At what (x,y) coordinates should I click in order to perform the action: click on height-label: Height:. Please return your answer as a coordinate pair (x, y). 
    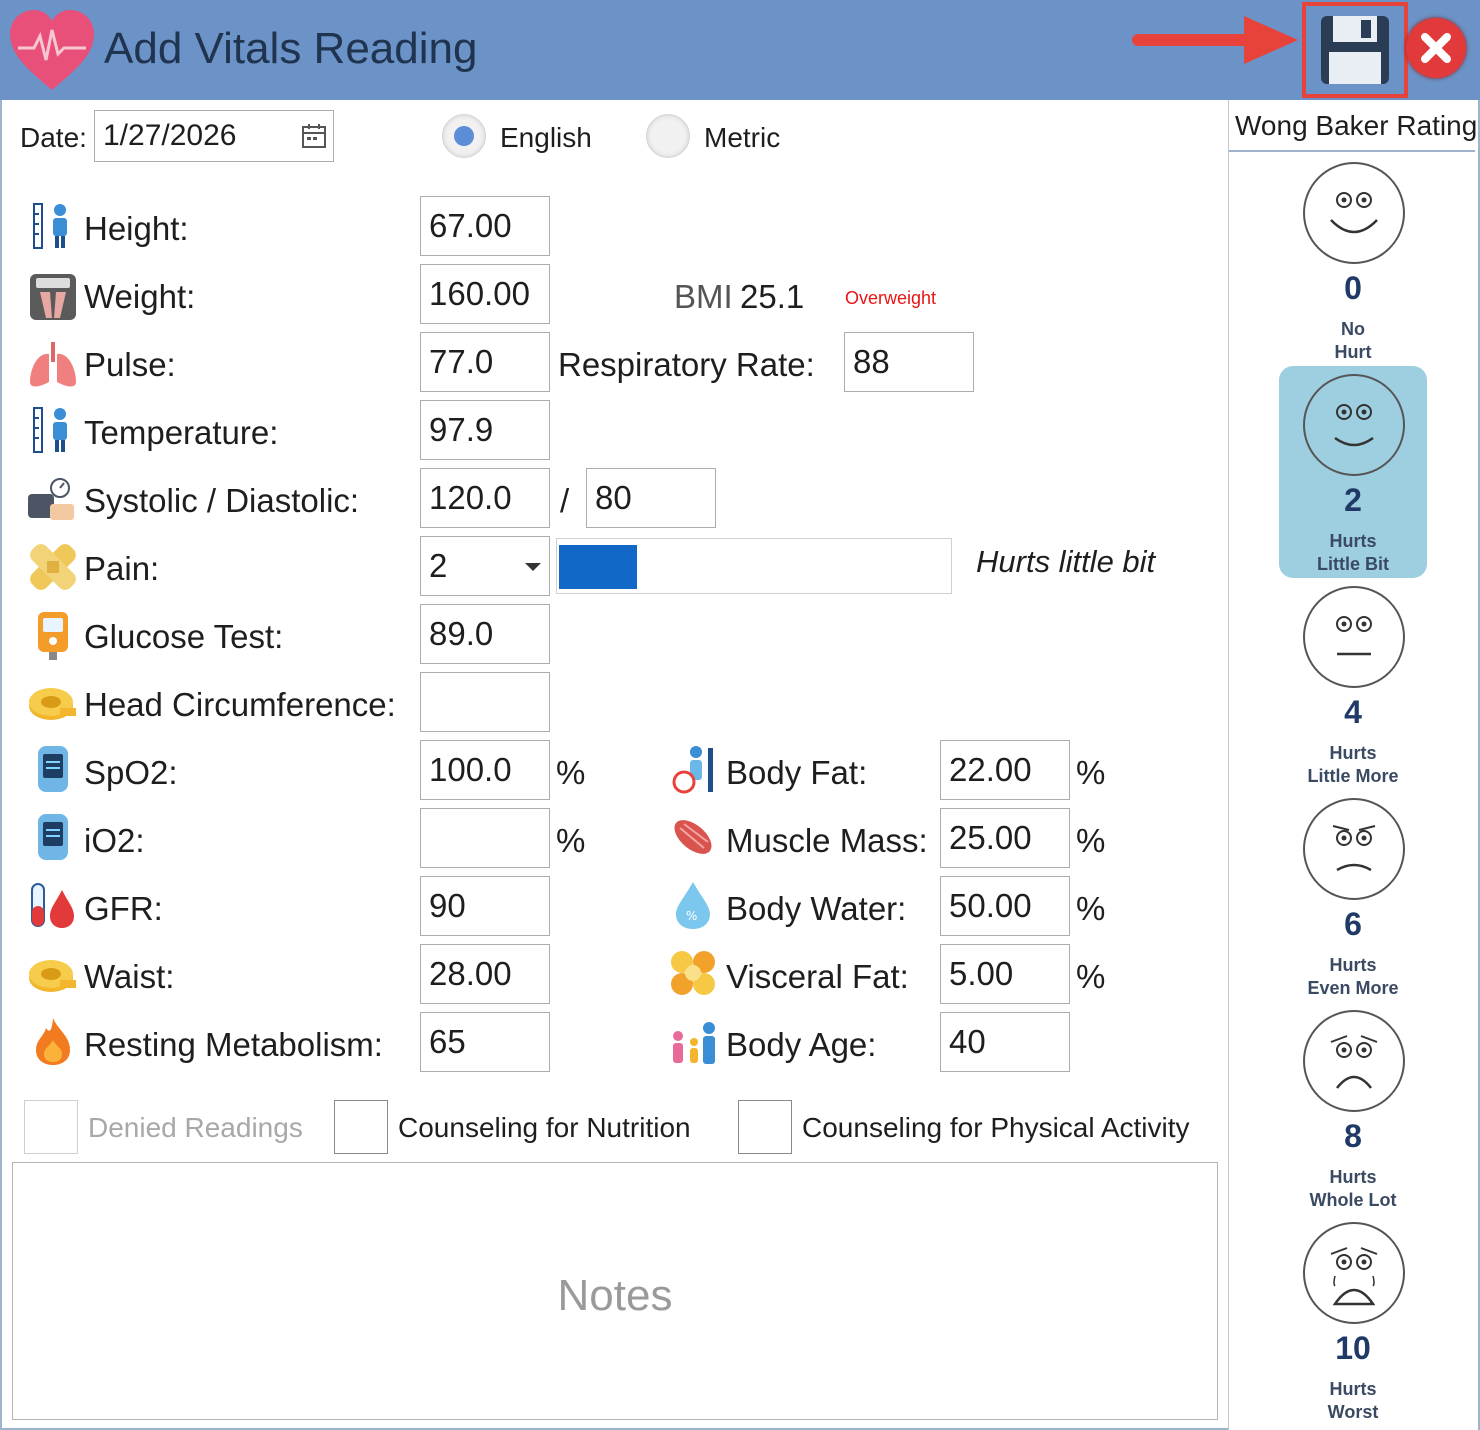
    Looking at the image, I should click on (136, 228).